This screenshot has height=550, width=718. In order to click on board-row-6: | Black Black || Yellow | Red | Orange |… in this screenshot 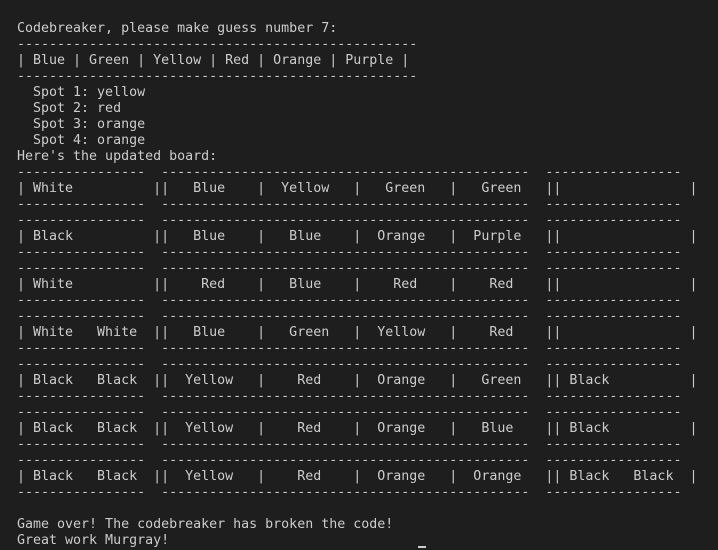, I will do `click(357, 428)`.